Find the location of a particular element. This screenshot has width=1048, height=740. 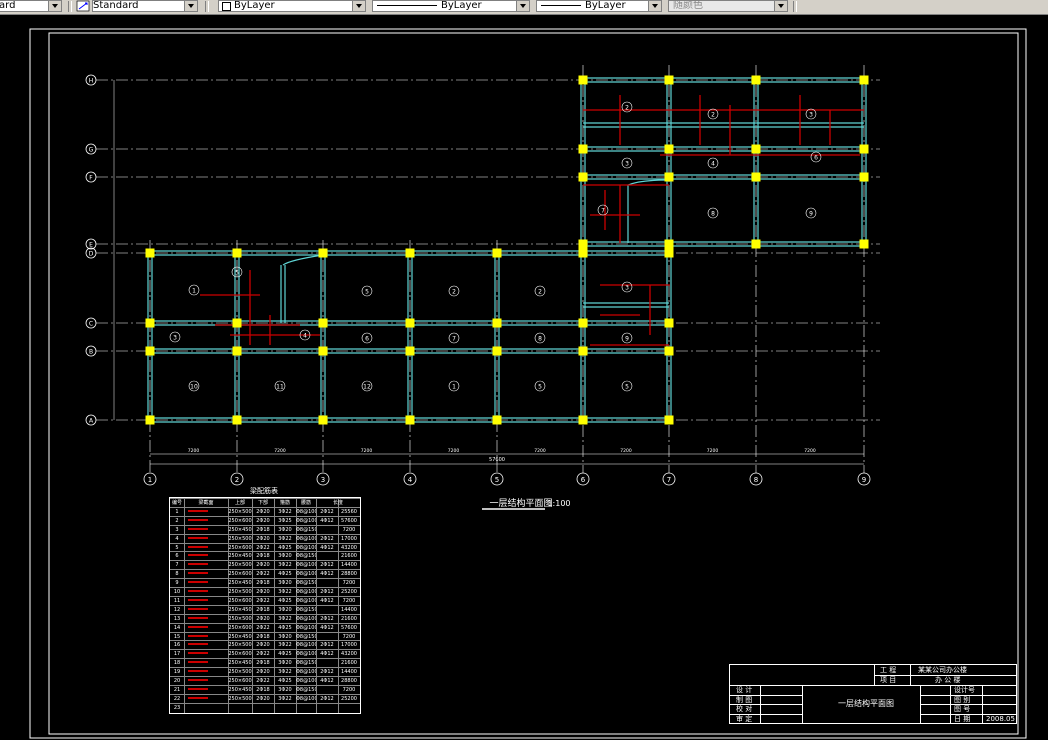

schedule-title: 梁配筋表 is located at coordinates (264, 490).